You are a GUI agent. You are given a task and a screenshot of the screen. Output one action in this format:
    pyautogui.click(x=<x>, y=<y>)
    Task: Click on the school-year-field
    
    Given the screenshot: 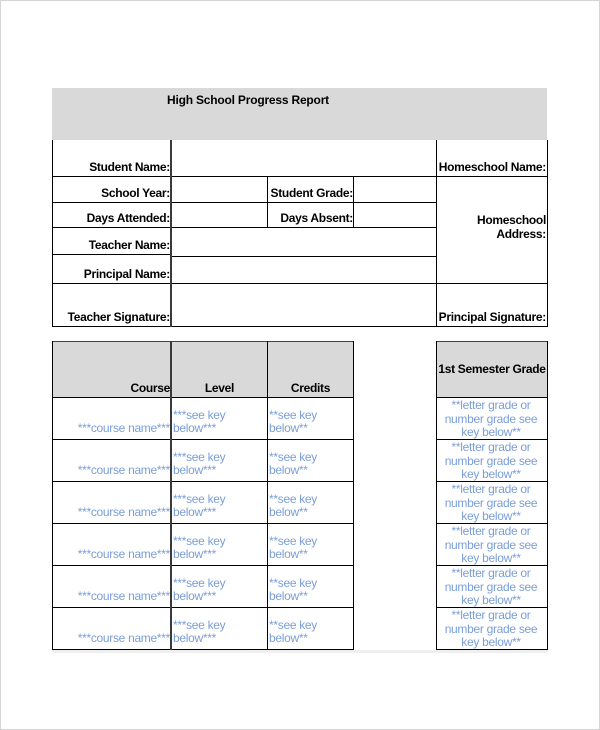 What is the action you would take?
    pyautogui.click(x=219, y=189)
    